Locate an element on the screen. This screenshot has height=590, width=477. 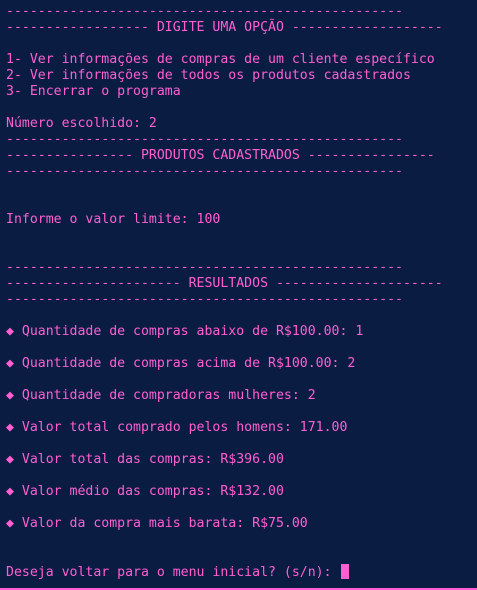
text-cursor is located at coordinates (345, 571).